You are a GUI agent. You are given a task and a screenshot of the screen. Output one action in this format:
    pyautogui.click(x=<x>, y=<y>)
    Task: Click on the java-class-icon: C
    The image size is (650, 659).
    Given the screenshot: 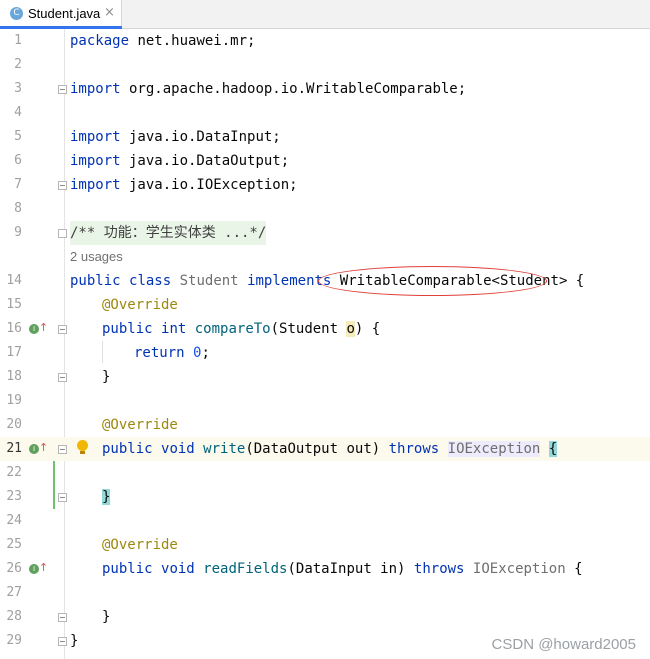 What is the action you would take?
    pyautogui.click(x=16, y=13)
    